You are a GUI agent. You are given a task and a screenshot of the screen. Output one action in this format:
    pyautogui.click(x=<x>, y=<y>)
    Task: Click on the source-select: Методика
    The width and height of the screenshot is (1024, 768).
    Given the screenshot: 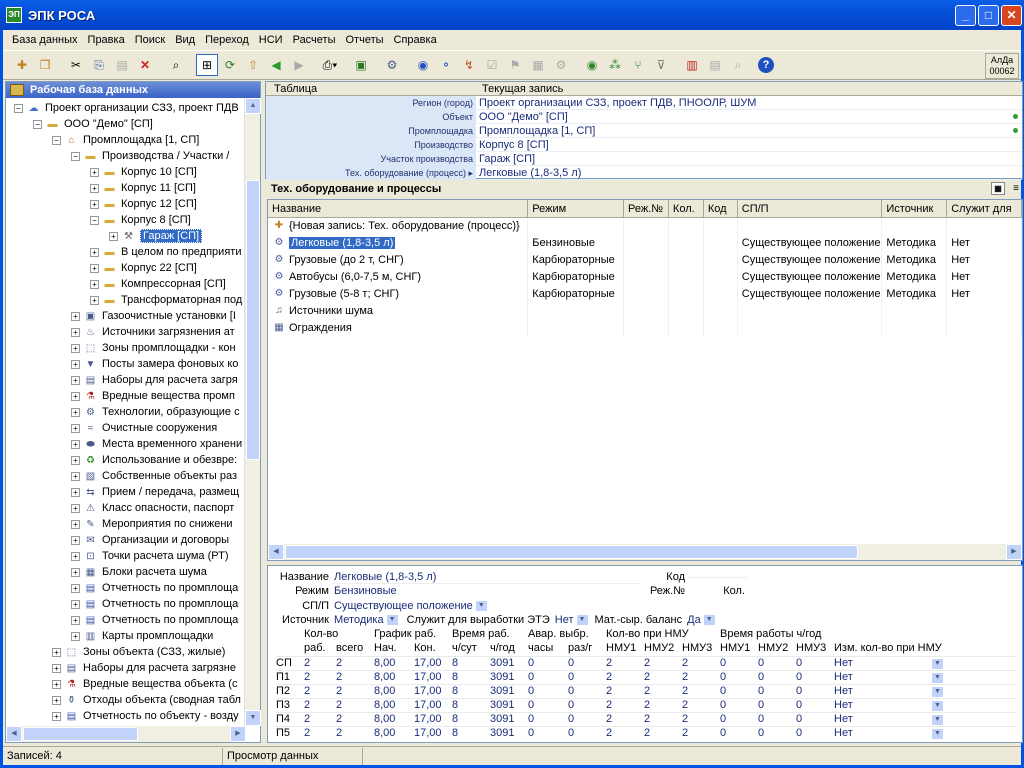 What is the action you would take?
    pyautogui.click(x=358, y=620)
    